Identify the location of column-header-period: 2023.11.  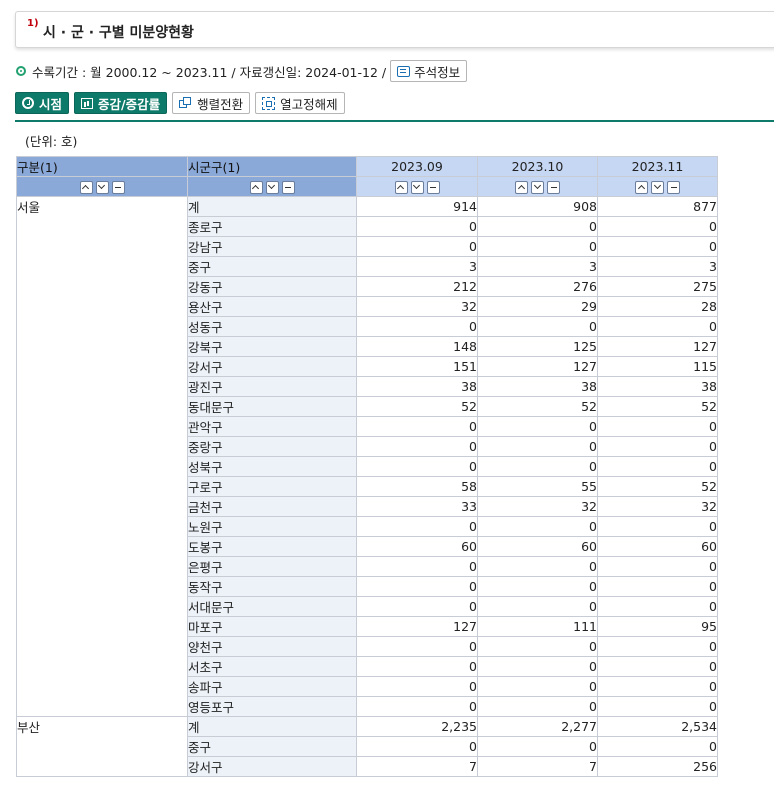
(657, 166).